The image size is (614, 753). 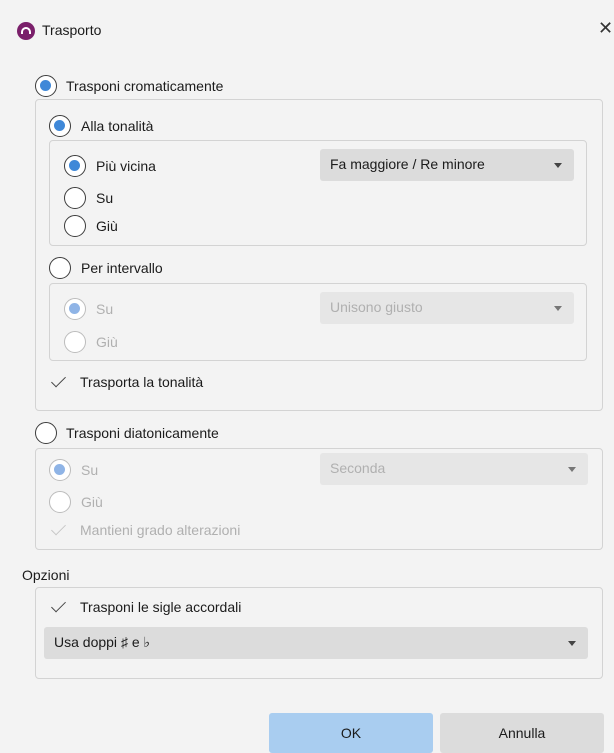 I want to click on key-down-label: Giù, so click(x=107, y=226).